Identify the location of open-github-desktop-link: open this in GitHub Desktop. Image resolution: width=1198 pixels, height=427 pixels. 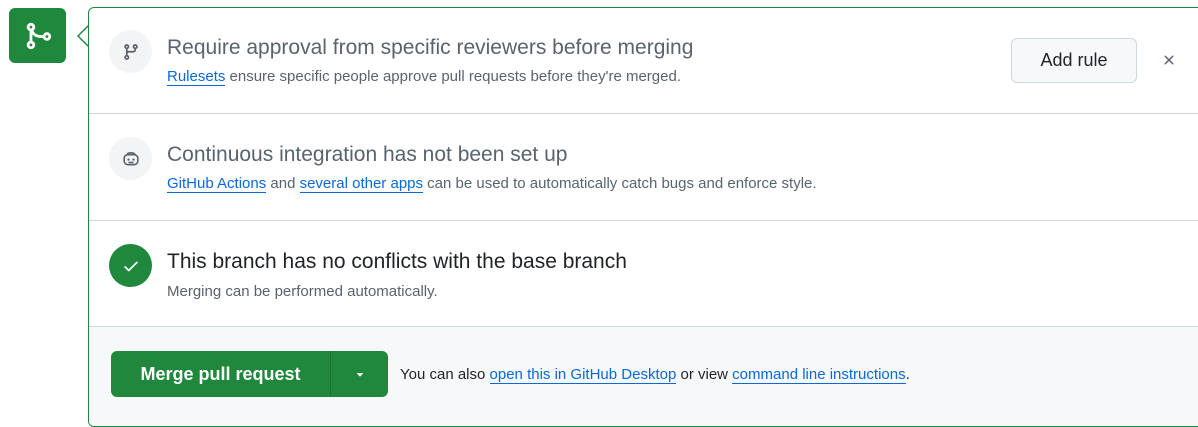
(583, 375).